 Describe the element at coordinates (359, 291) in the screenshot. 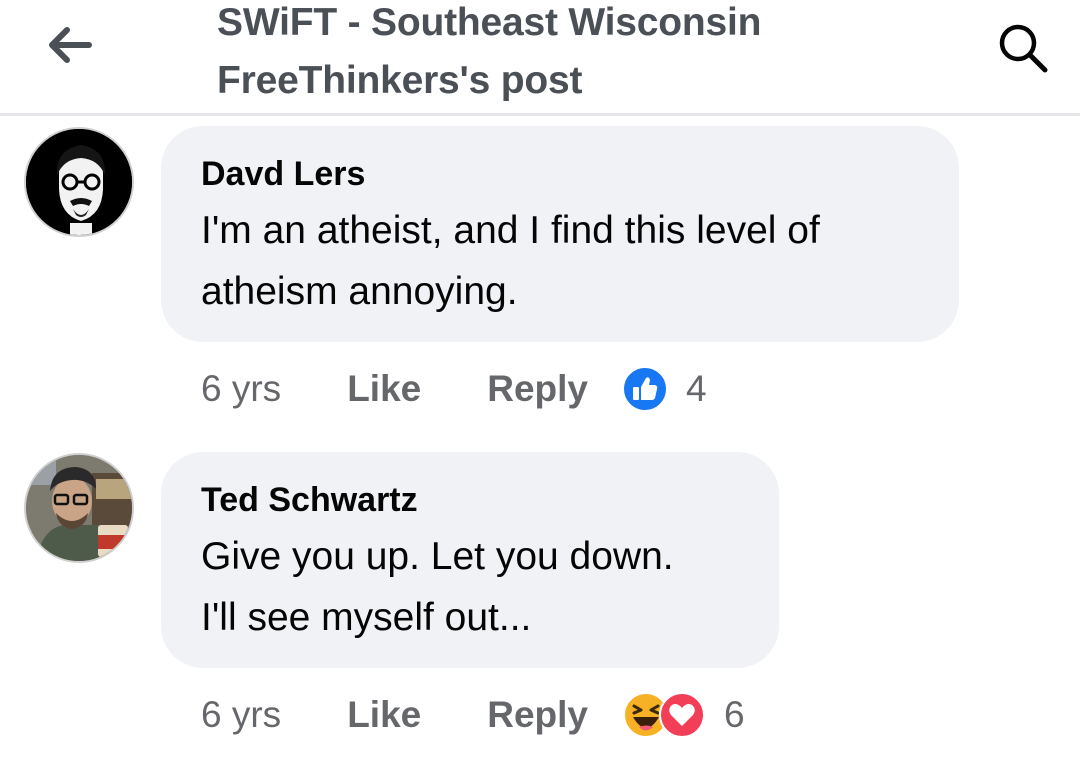

I see `comment-text-line: atheism annoying.` at that location.